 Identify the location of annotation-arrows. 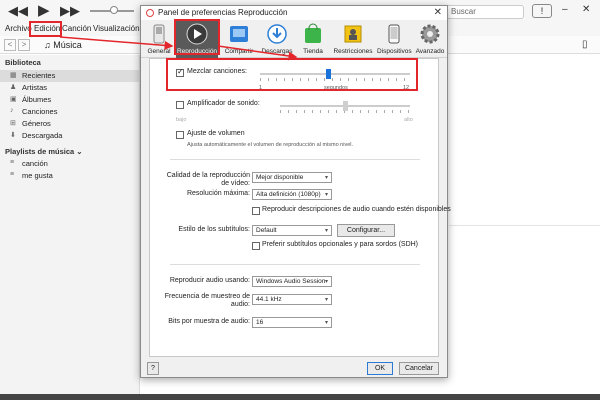
(178, 48).